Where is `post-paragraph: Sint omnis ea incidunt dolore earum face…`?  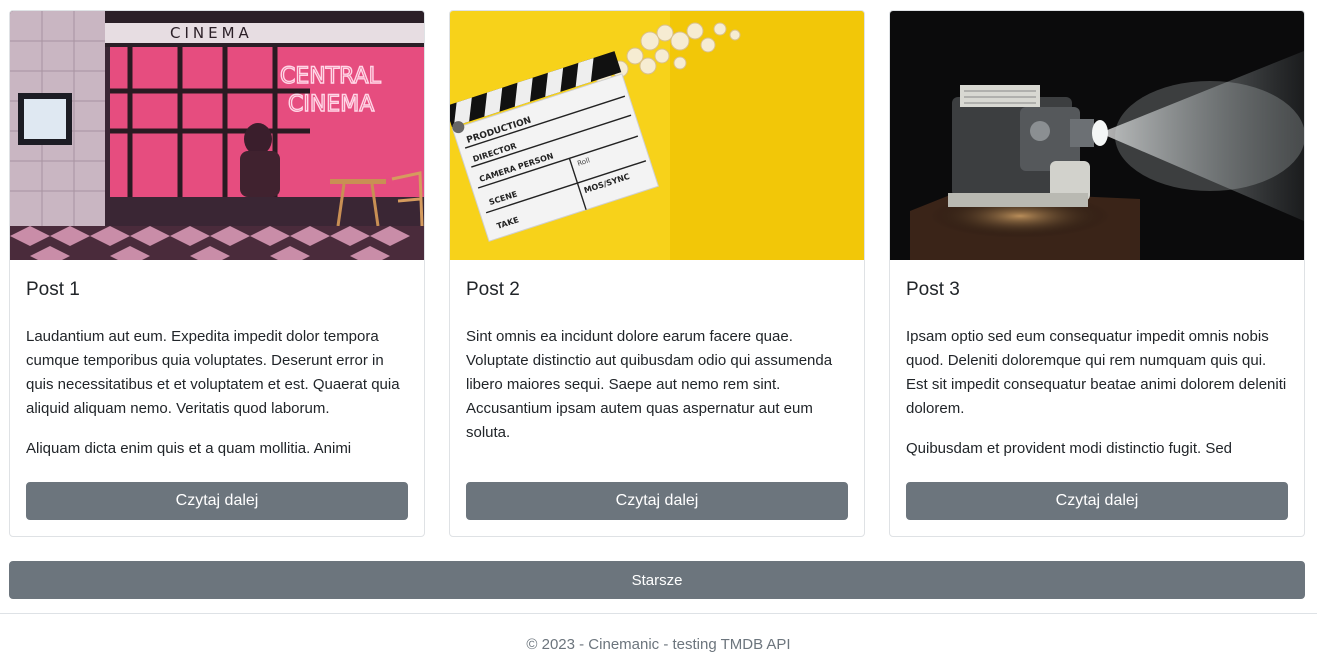
post-paragraph: Sint omnis ea incidunt dolore earum face… is located at coordinates (649, 384).